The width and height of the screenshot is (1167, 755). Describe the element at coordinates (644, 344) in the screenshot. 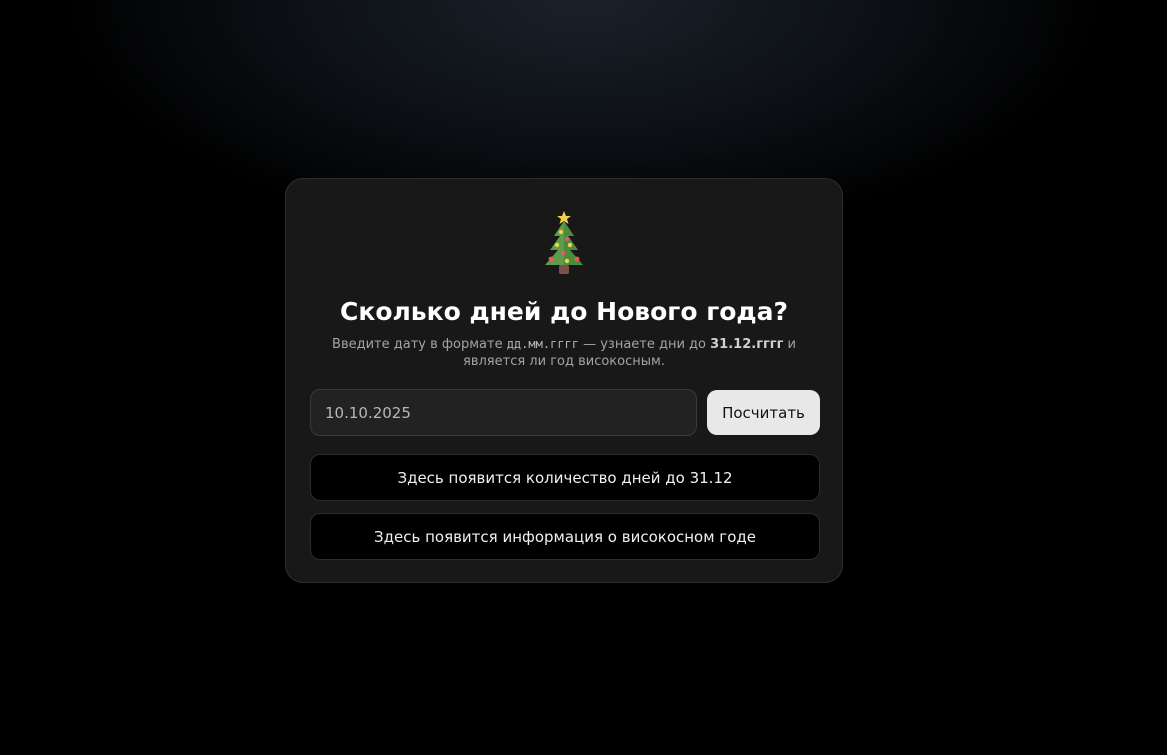

I see `instructions-part-2: — узнаете дни до` at that location.